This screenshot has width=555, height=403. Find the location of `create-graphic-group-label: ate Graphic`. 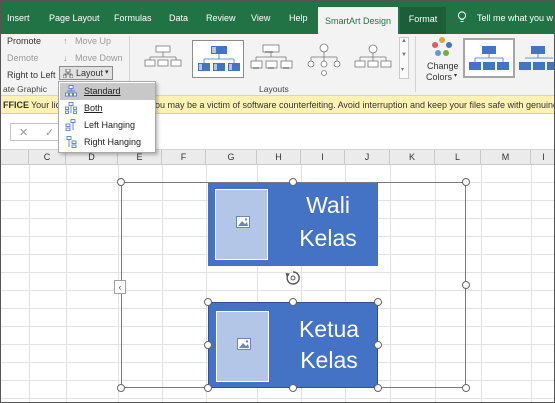

create-graphic-group-label: ate Graphic is located at coordinates (25, 89).